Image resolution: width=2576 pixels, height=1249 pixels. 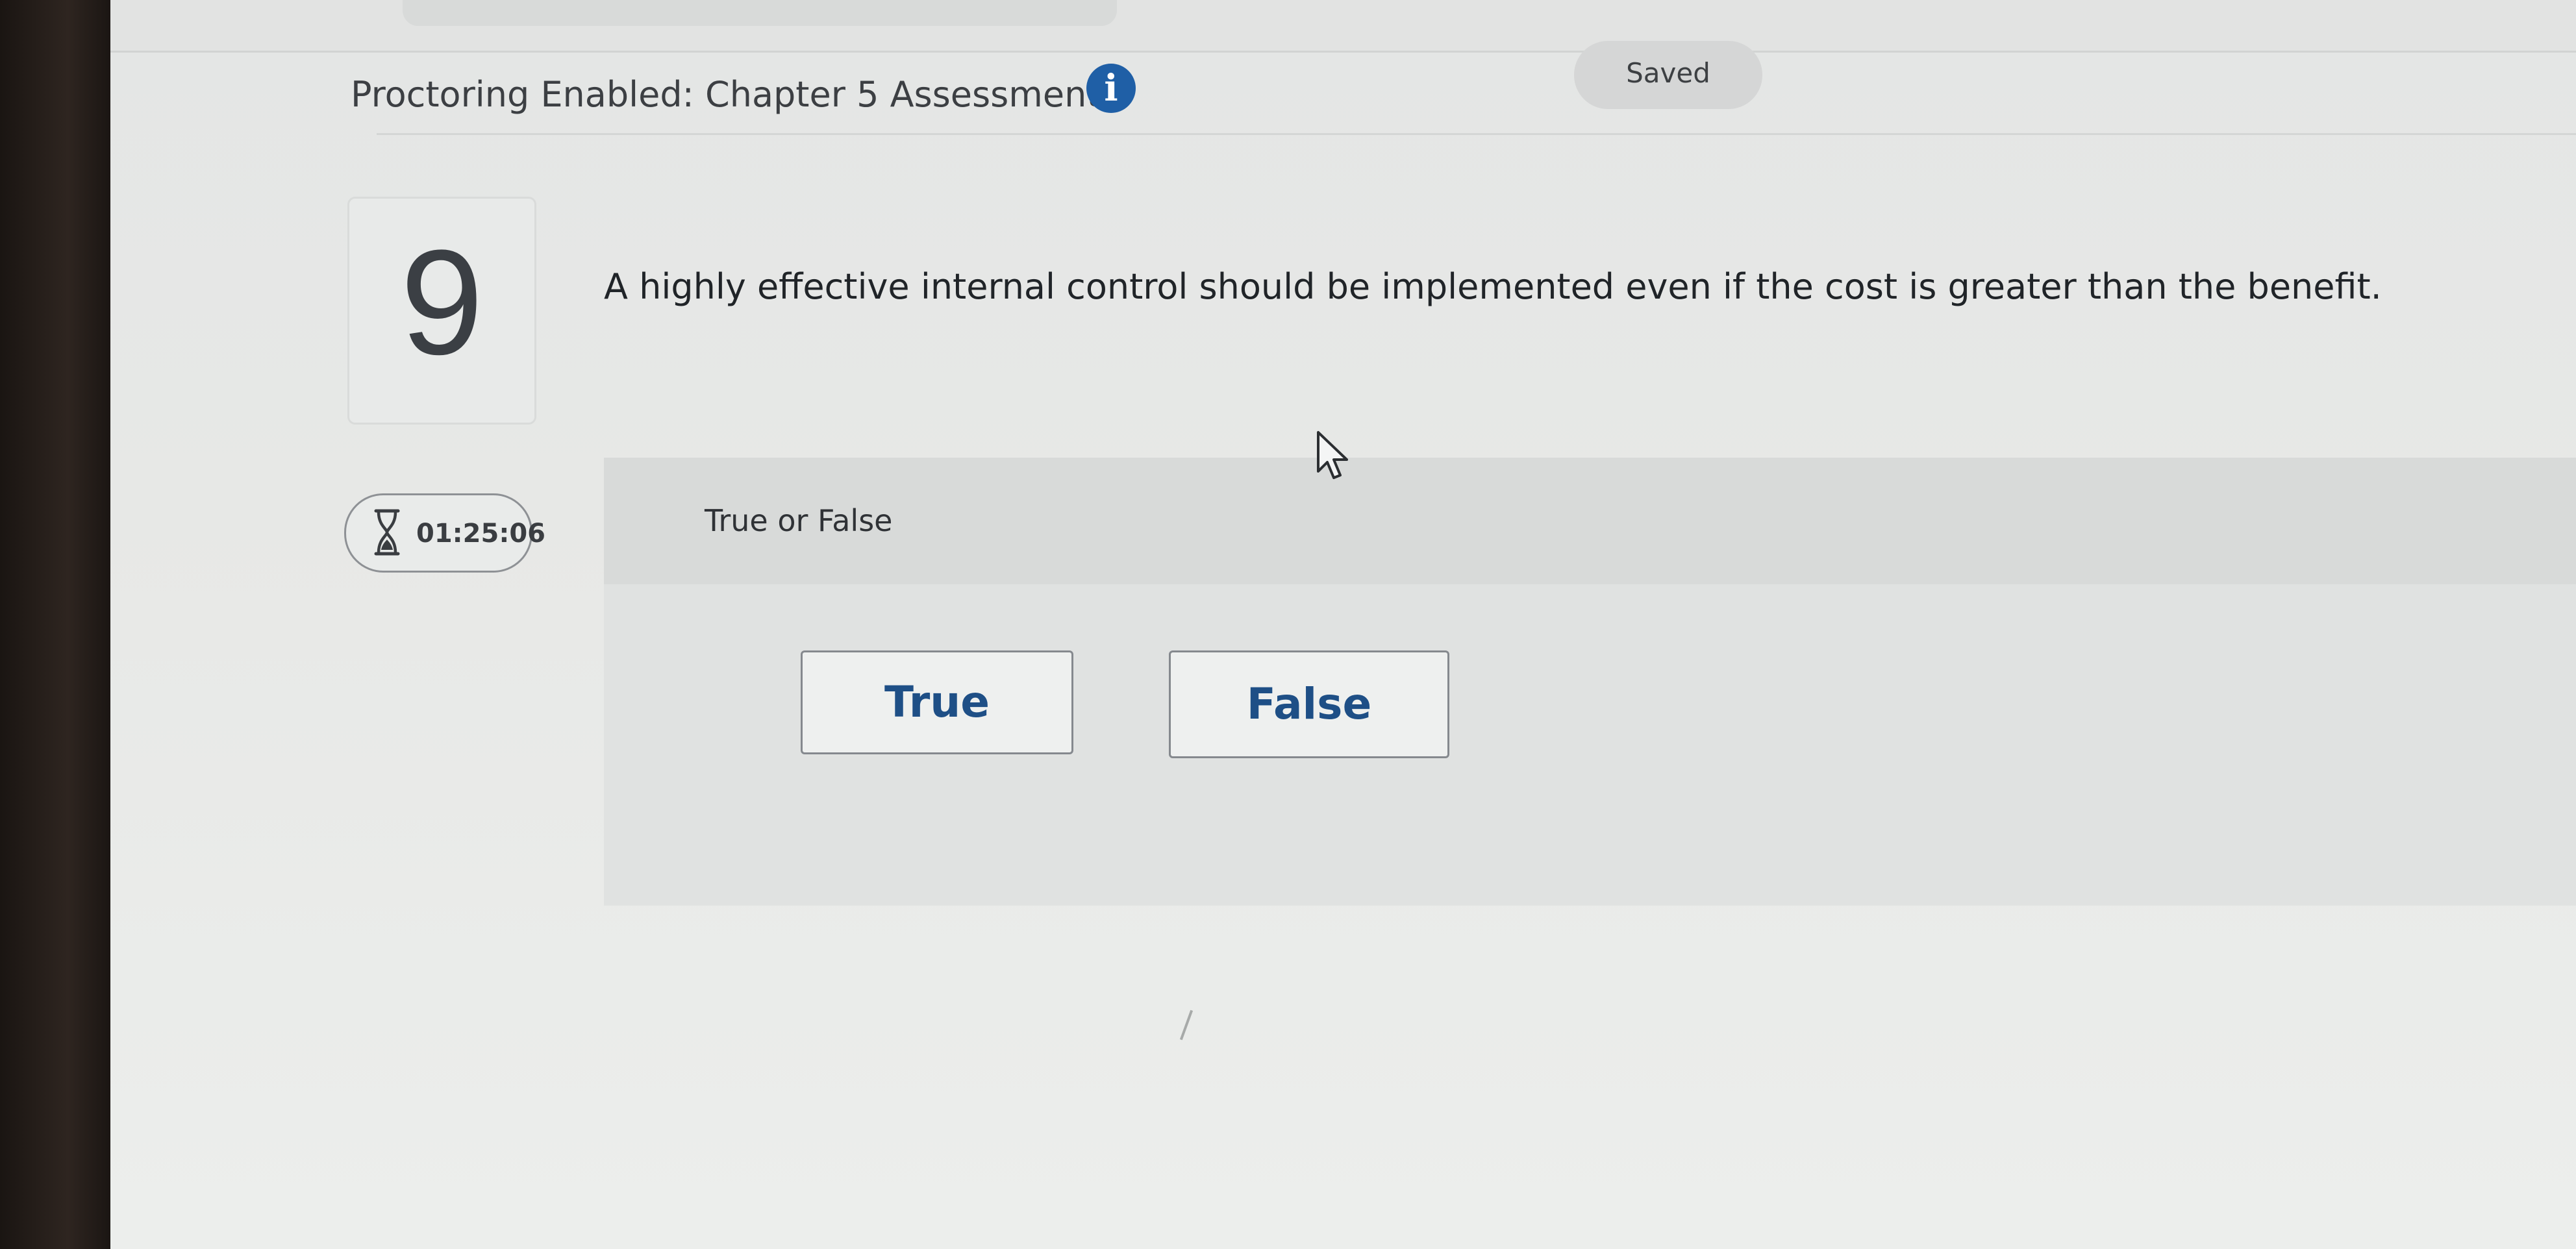 I want to click on screen-scratch, so click(x=1186, y=1025).